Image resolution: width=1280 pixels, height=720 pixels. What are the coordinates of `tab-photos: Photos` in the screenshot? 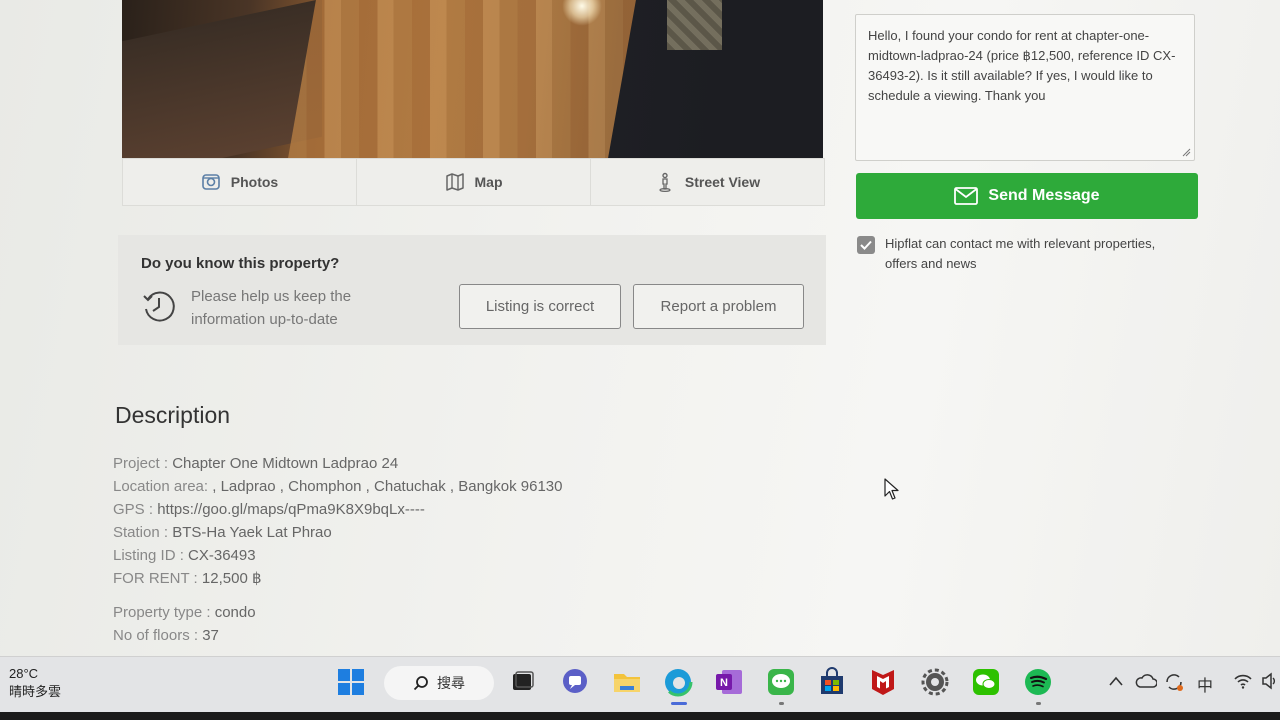 It's located at (240, 182).